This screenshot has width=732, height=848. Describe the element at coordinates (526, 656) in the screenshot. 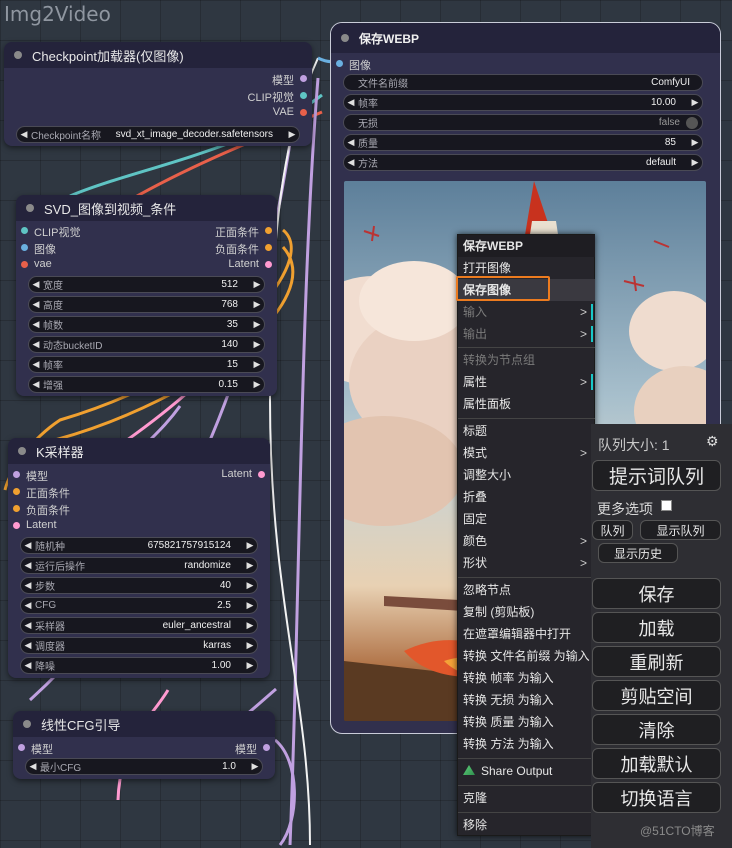

I see `menu-convert-filename-prefix: 转换 文件名前缀 为输入` at that location.